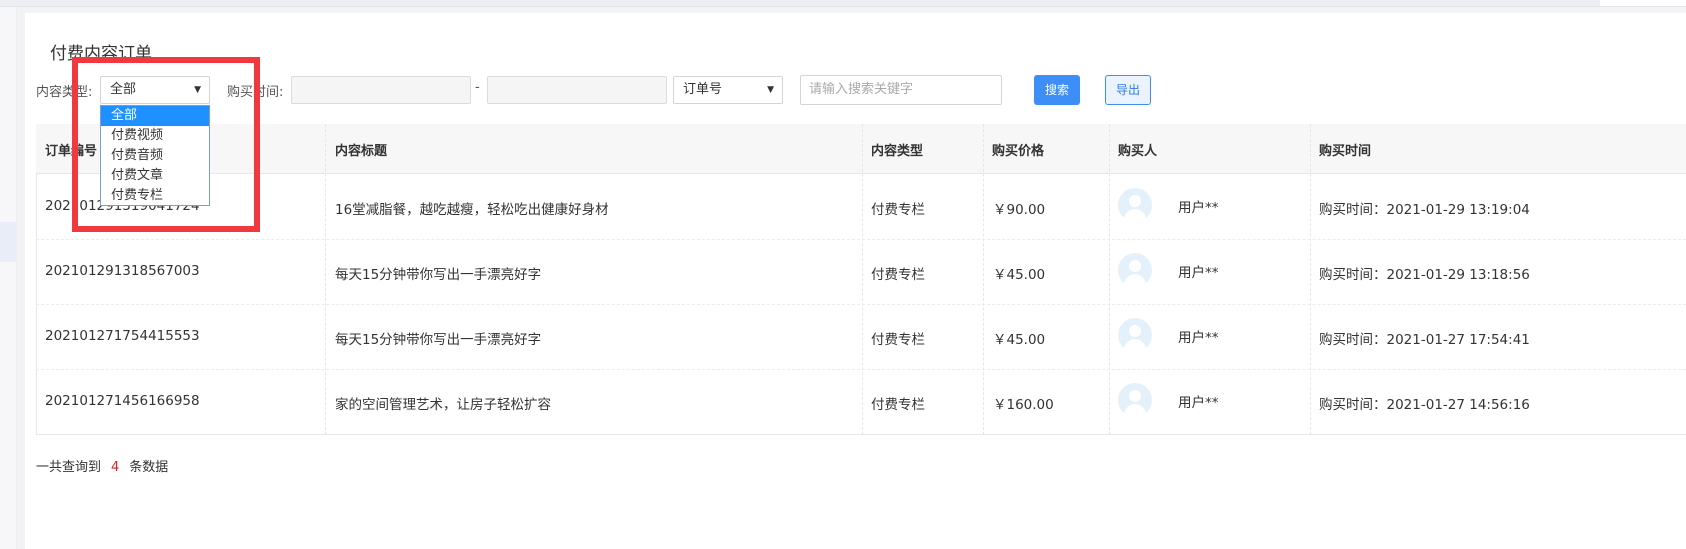 This screenshot has height=549, width=1686. Describe the element at coordinates (443, 403) in the screenshot. I see `cell-title: 家的空间管理艺术，让房子轻松扩容` at that location.